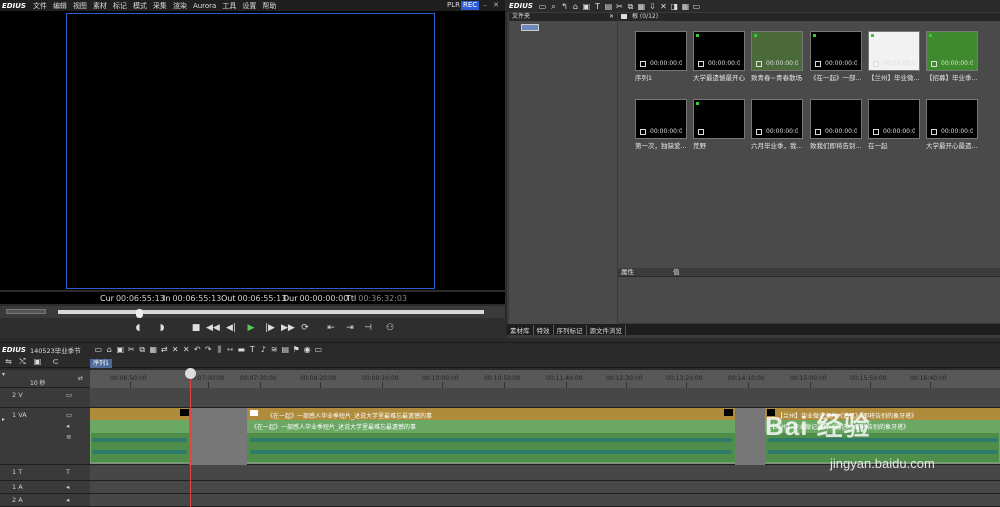 Image resolution: width=1000 pixels, height=507 pixels. I want to click on track-header-2a: 2 A ◂, so click(45, 500).